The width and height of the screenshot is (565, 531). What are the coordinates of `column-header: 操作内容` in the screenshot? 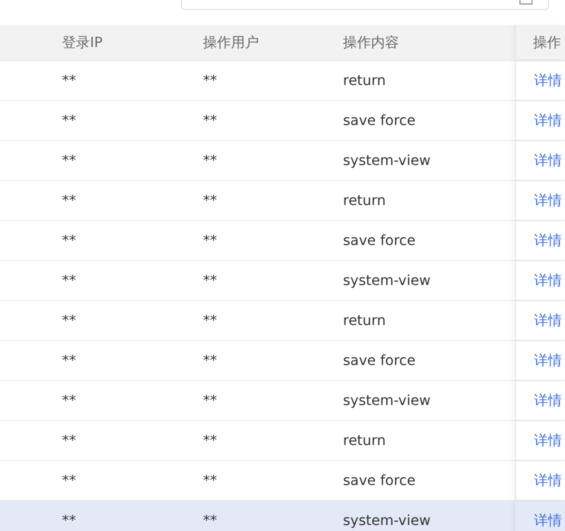 It's located at (371, 43).